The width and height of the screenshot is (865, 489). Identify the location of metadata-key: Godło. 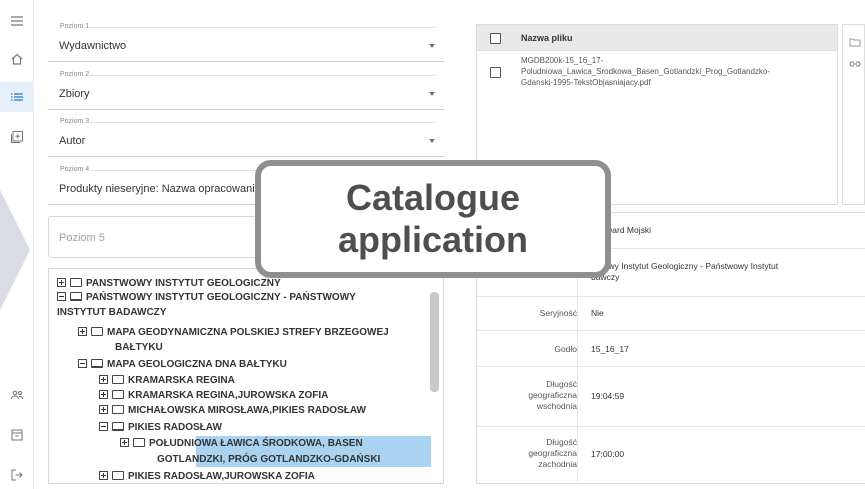
(565, 349).